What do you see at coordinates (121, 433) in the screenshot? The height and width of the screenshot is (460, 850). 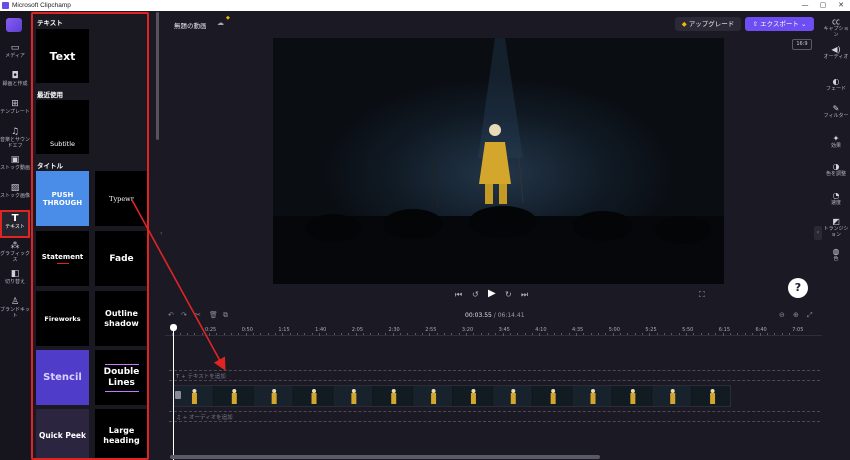 I see `large-heading-tile: Large heading` at bounding box center [121, 433].